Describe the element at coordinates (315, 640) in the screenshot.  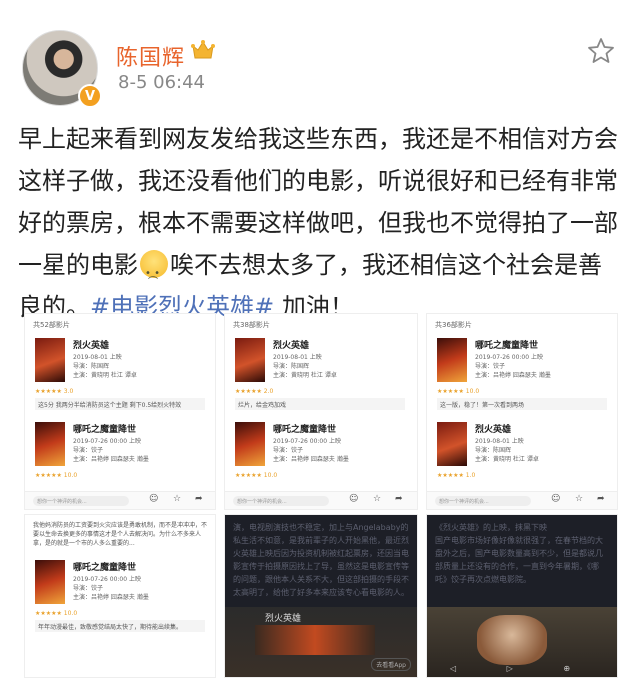
I see `fire-scene` at that location.